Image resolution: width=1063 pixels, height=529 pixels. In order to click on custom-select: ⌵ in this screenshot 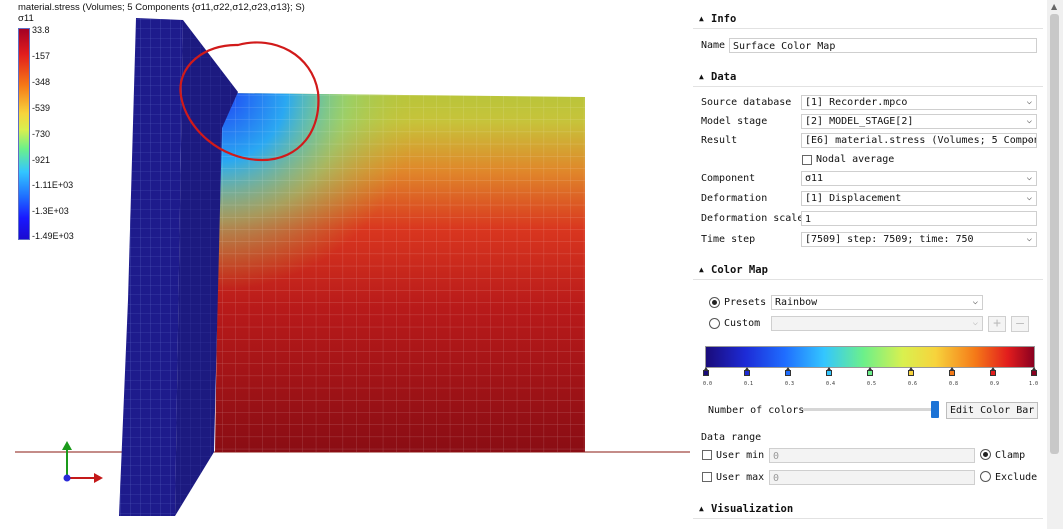, I will do `click(877, 323)`.